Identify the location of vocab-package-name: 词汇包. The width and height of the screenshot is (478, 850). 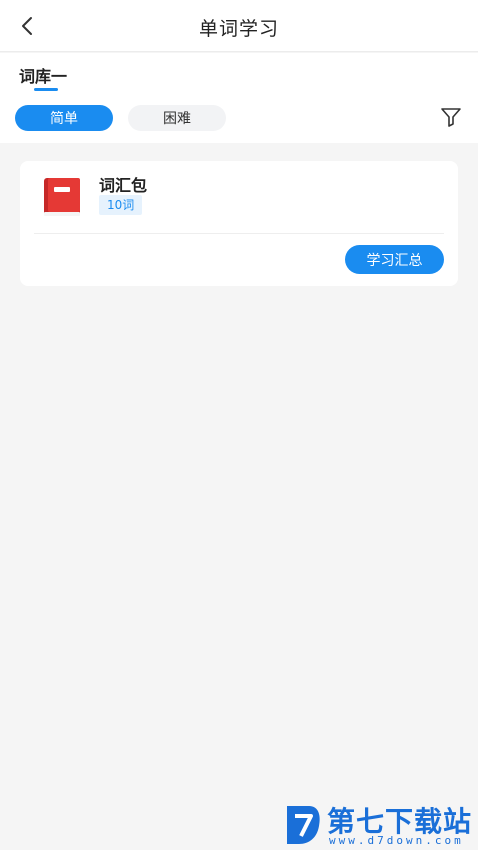
(123, 185).